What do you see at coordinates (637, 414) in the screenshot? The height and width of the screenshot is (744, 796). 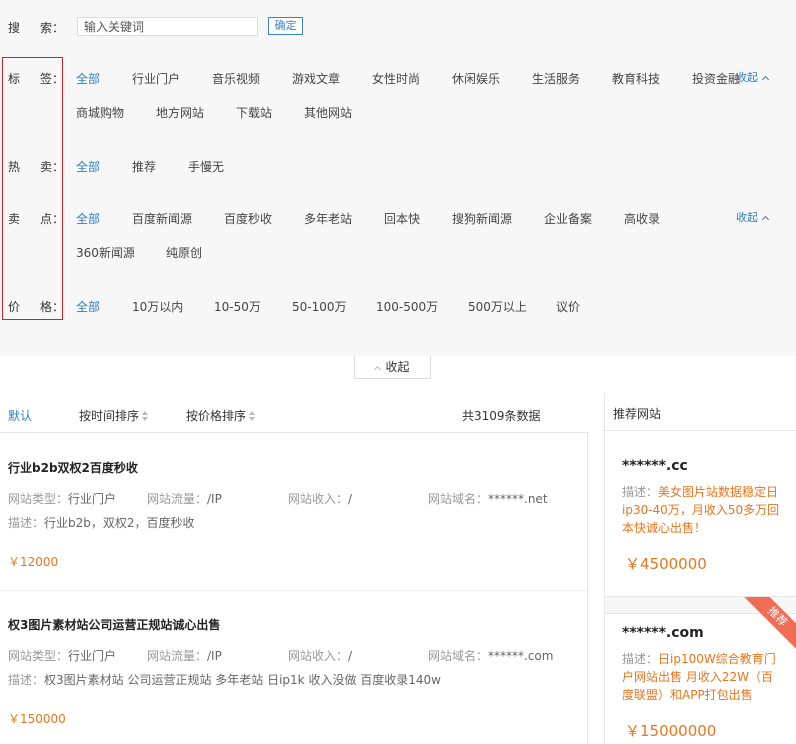 I see `recommended-title: 推荐网站` at bounding box center [637, 414].